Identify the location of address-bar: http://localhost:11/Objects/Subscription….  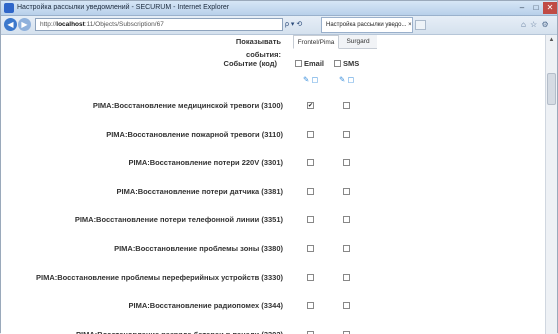
(159, 24).